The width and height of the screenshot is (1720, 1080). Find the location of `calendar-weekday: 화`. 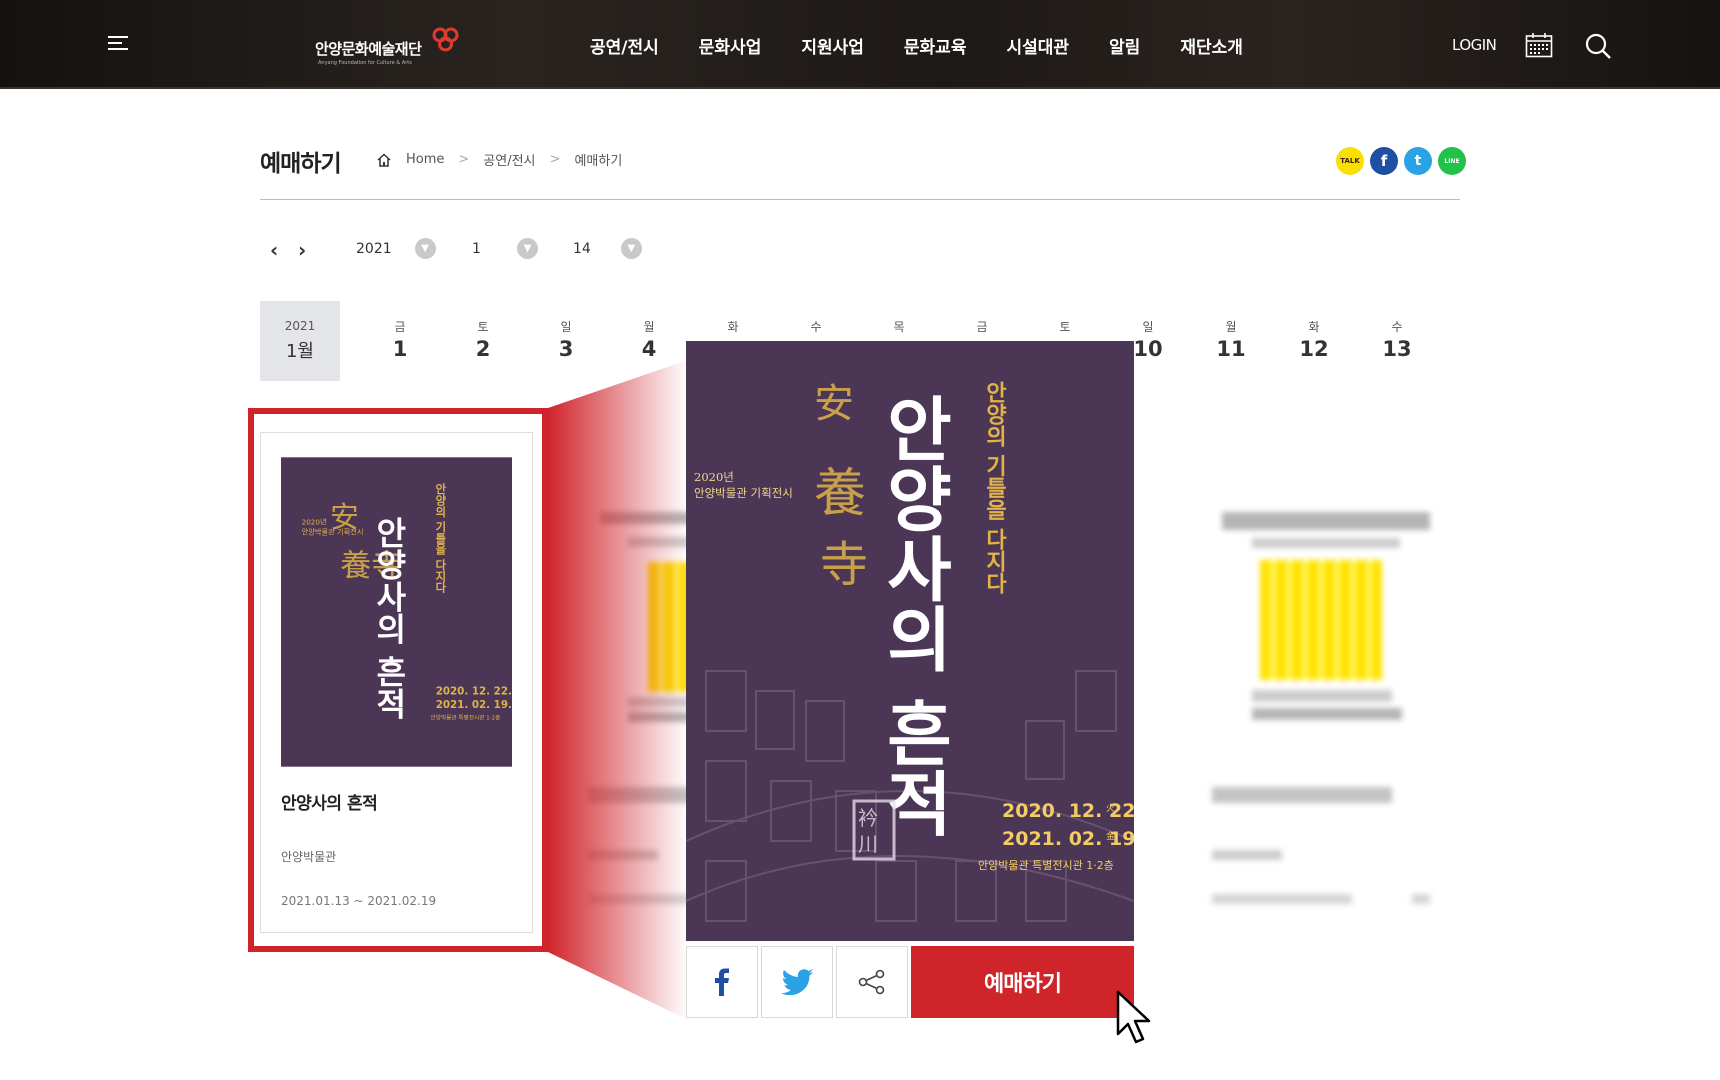

calendar-weekday: 화 is located at coordinates (1314, 327).